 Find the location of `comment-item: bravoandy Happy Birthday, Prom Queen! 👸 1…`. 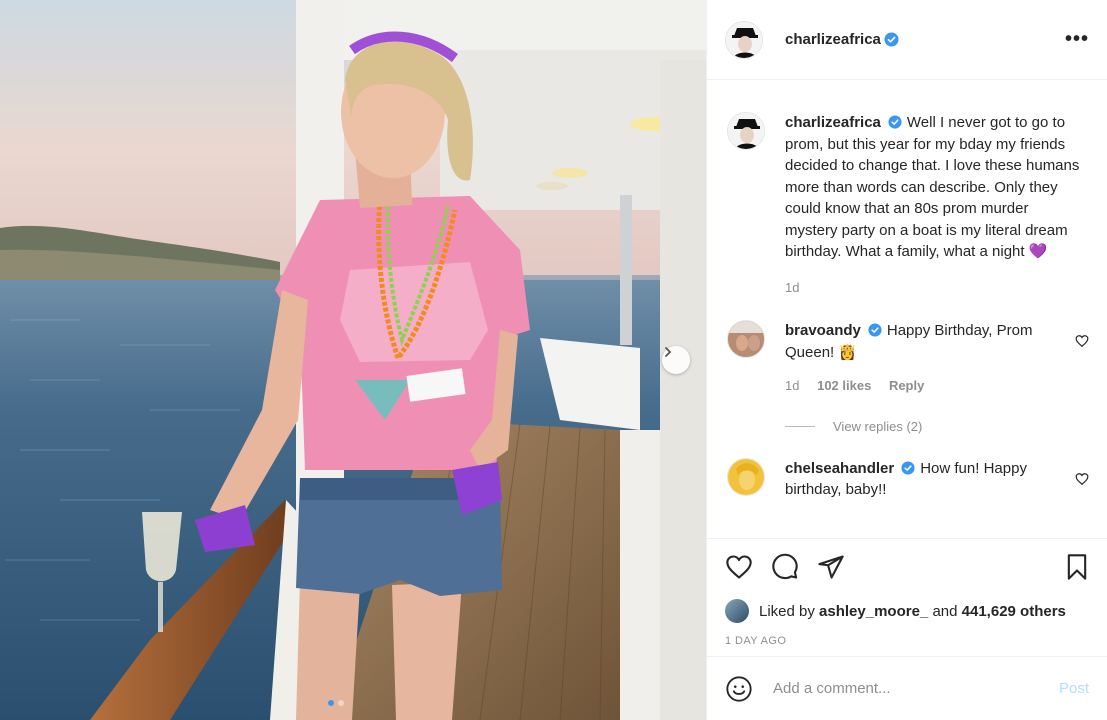

comment-item: bravoandy Happy Birthday, Prom Queen! 👸 1… is located at coordinates (908, 358).